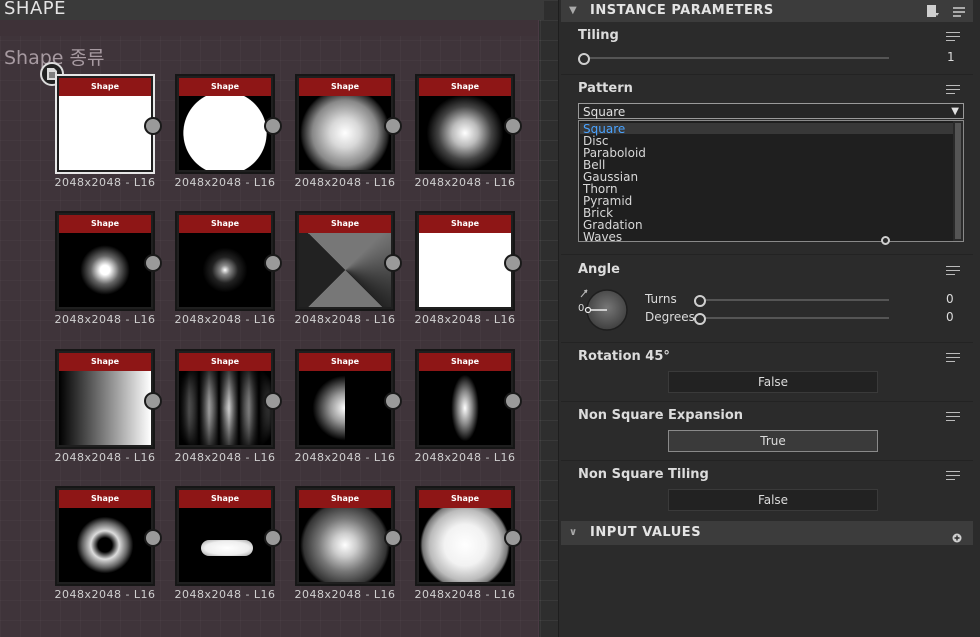 The width and height of the screenshot is (980, 637). I want to click on angle-options-icon, so click(953, 272).